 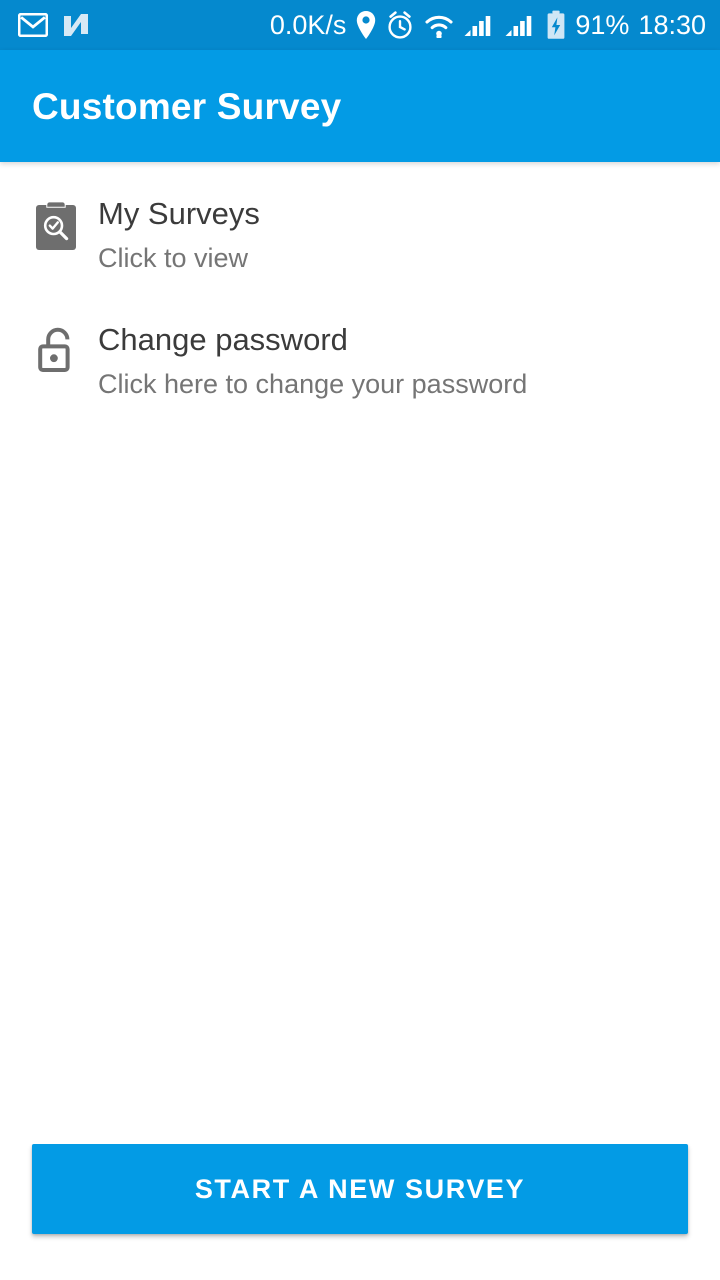 I want to click on list-item-subtitle: Click here to change your password, so click(x=313, y=384).